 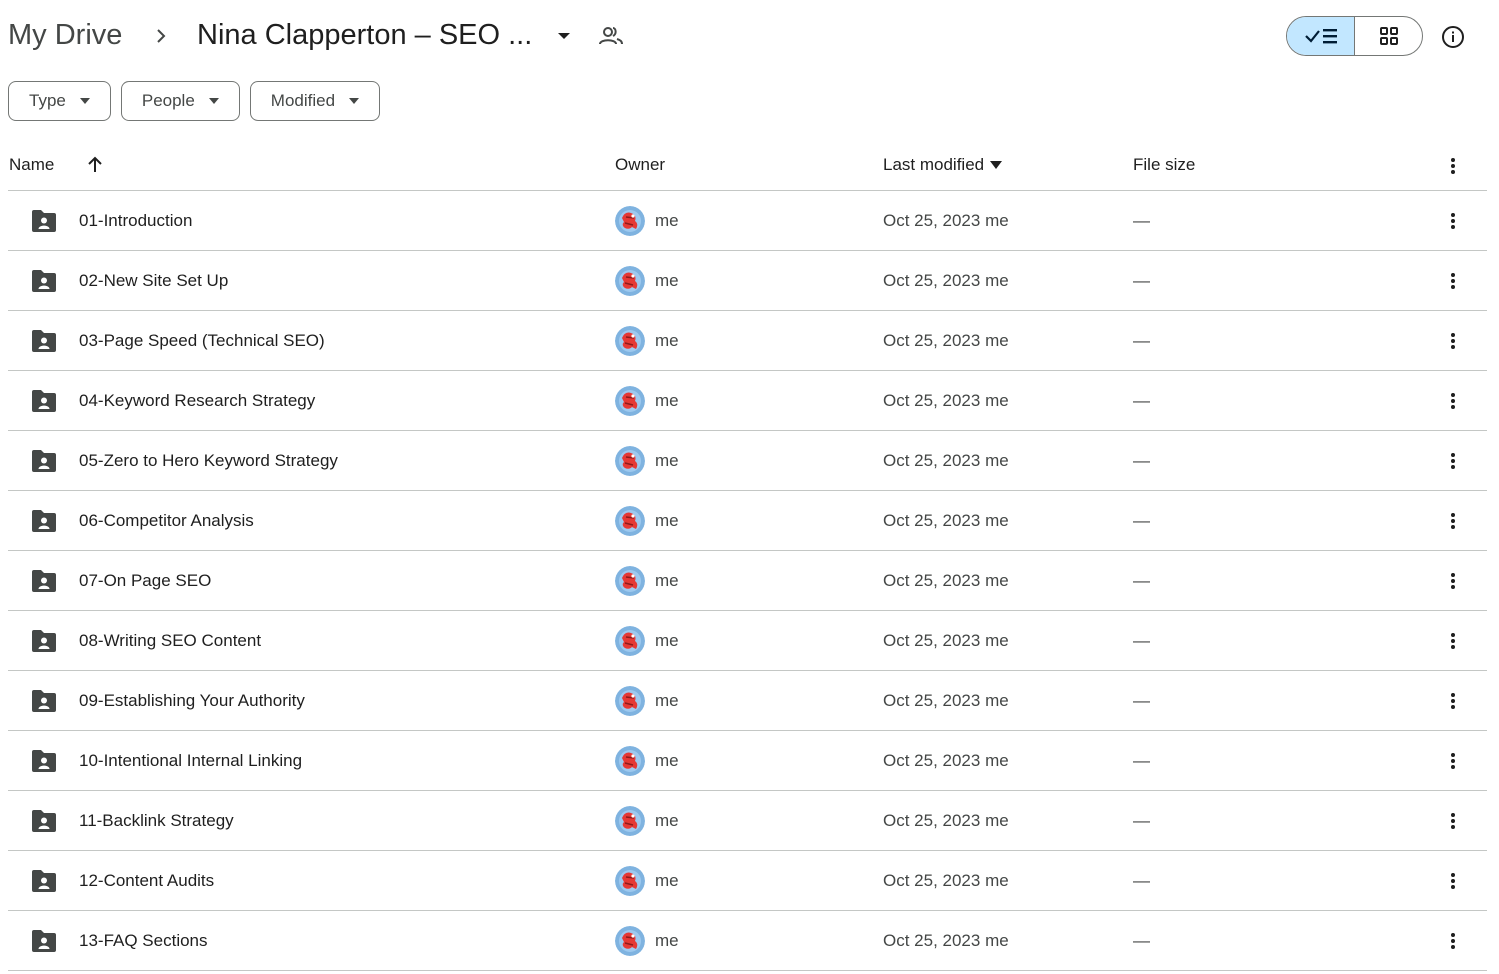 I want to click on chip-label: Modified, so click(x=303, y=100).